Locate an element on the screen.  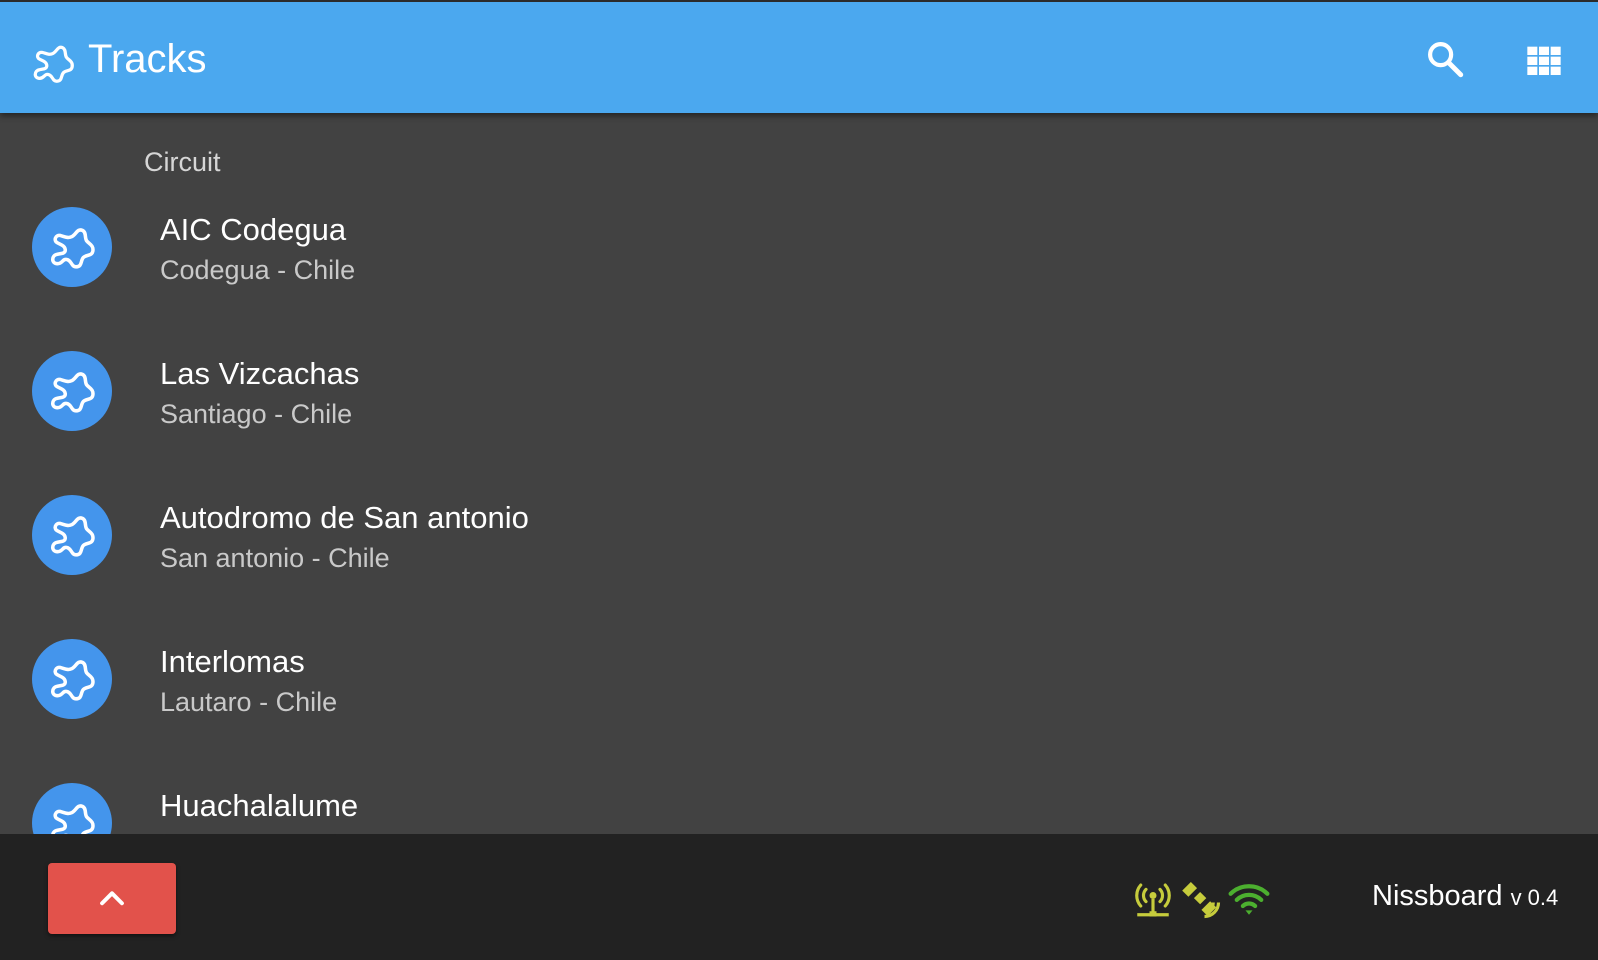
apps-menu-button is located at coordinates (1544, 60).